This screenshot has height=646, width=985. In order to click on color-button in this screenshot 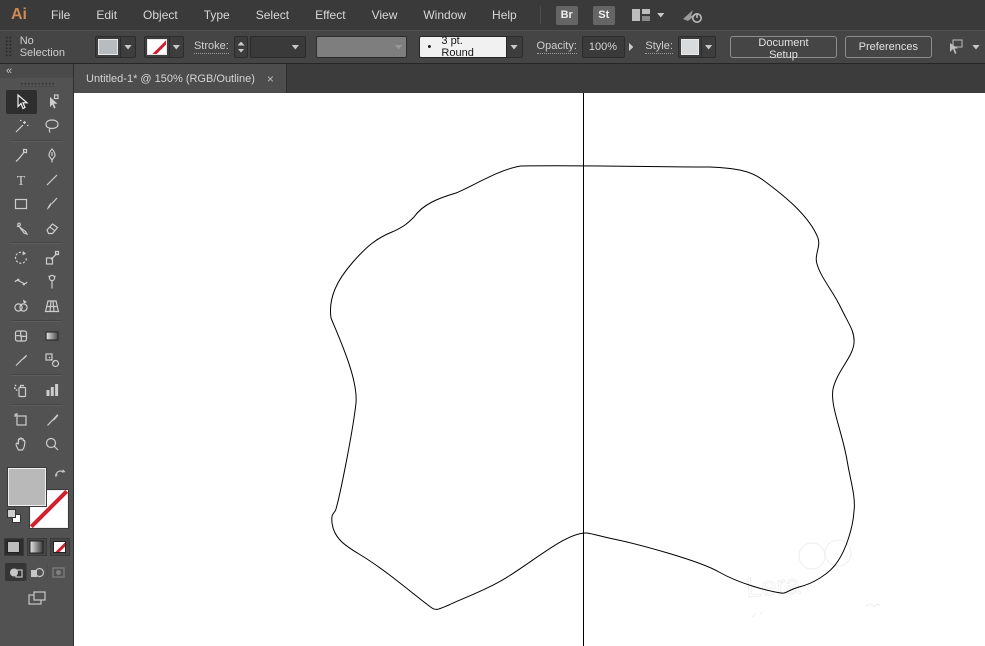, I will do `click(13, 547)`.